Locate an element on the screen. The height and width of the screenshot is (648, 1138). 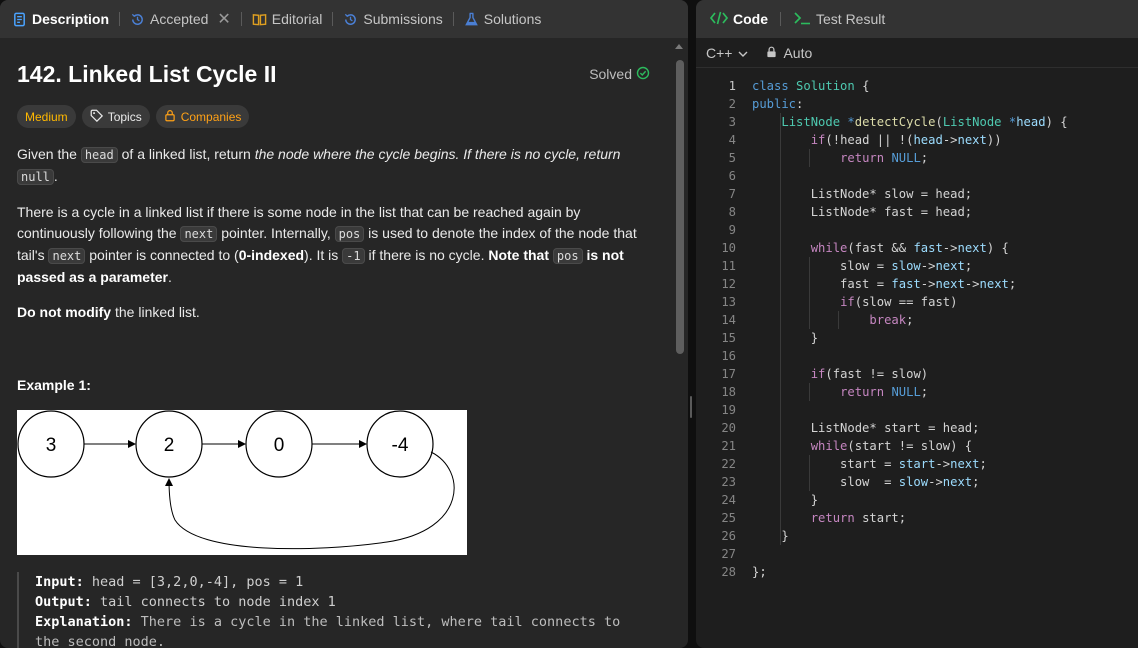
linked-list-diagram: 3 2 0 -4 is located at coordinates (242, 482).